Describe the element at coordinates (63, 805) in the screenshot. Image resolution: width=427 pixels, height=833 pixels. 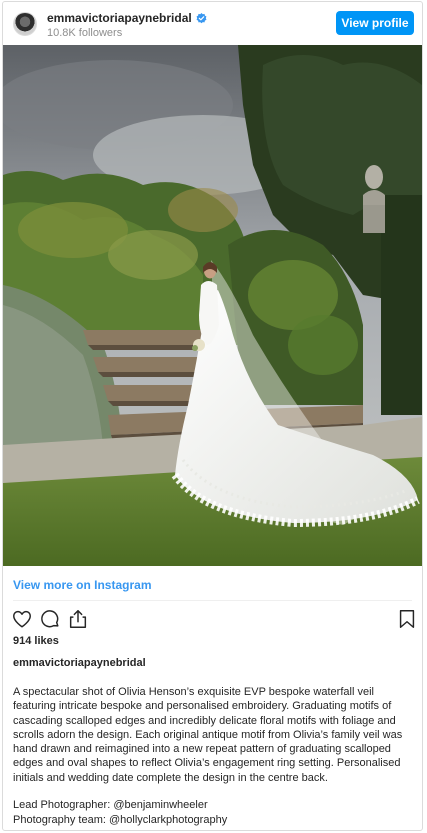
I see `credit-label: Lead Photographer:` at that location.